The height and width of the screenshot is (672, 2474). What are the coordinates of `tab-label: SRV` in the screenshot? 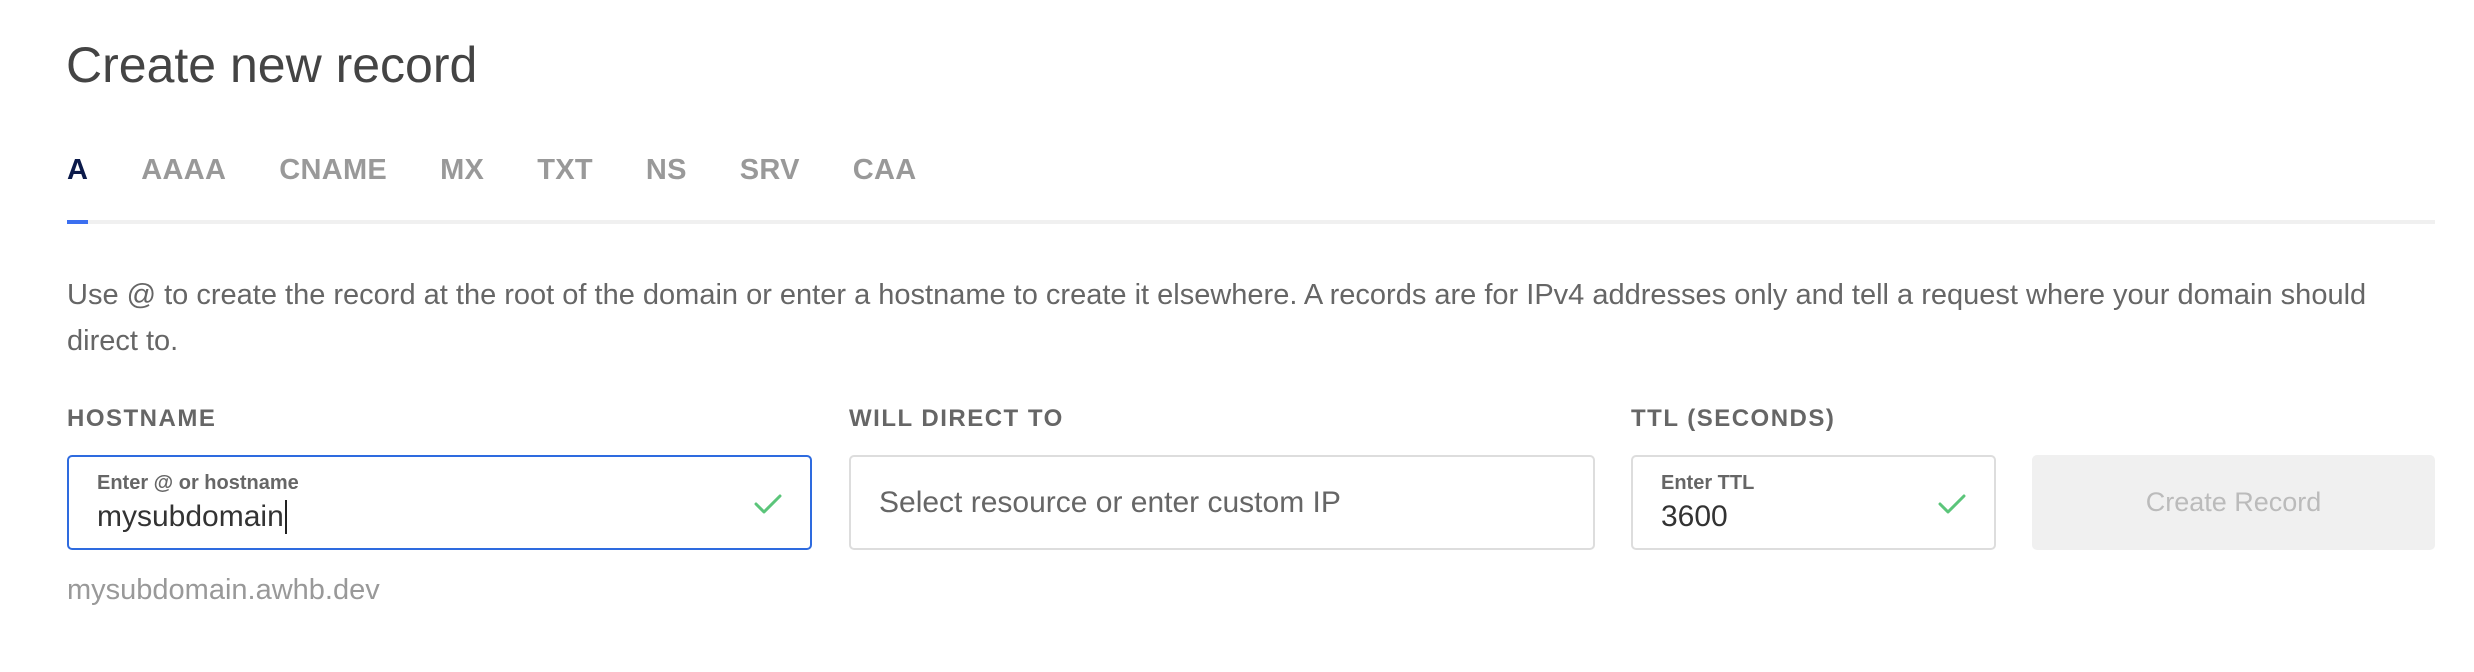 It's located at (769, 170).